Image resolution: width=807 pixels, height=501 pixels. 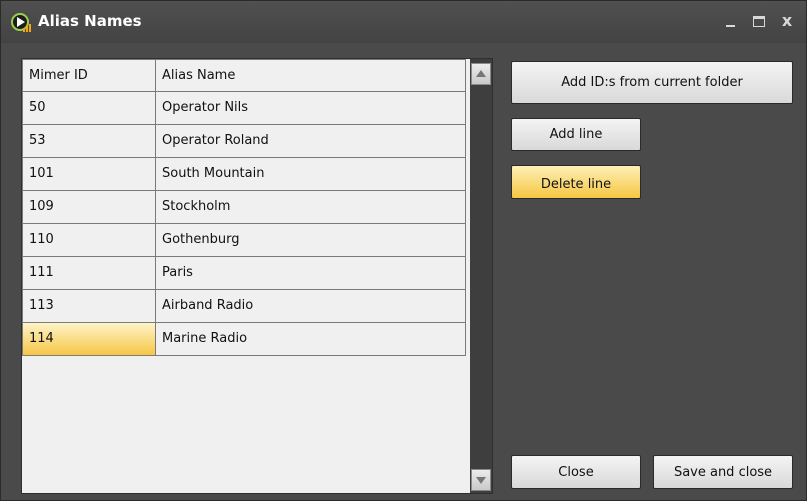 What do you see at coordinates (311, 141) in the screenshot?
I see `alias-name-cell: Operator Roland` at bounding box center [311, 141].